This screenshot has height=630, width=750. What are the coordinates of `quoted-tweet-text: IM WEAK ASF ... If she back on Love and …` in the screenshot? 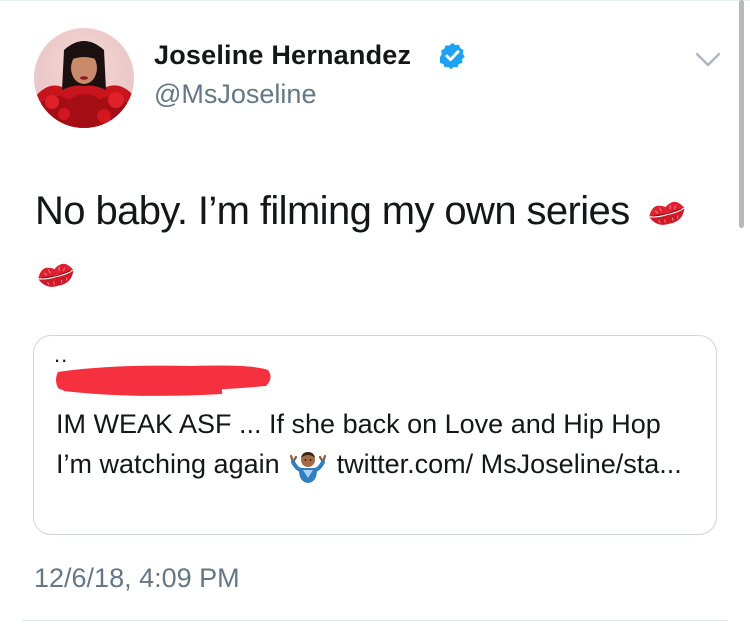 It's located at (376, 444).